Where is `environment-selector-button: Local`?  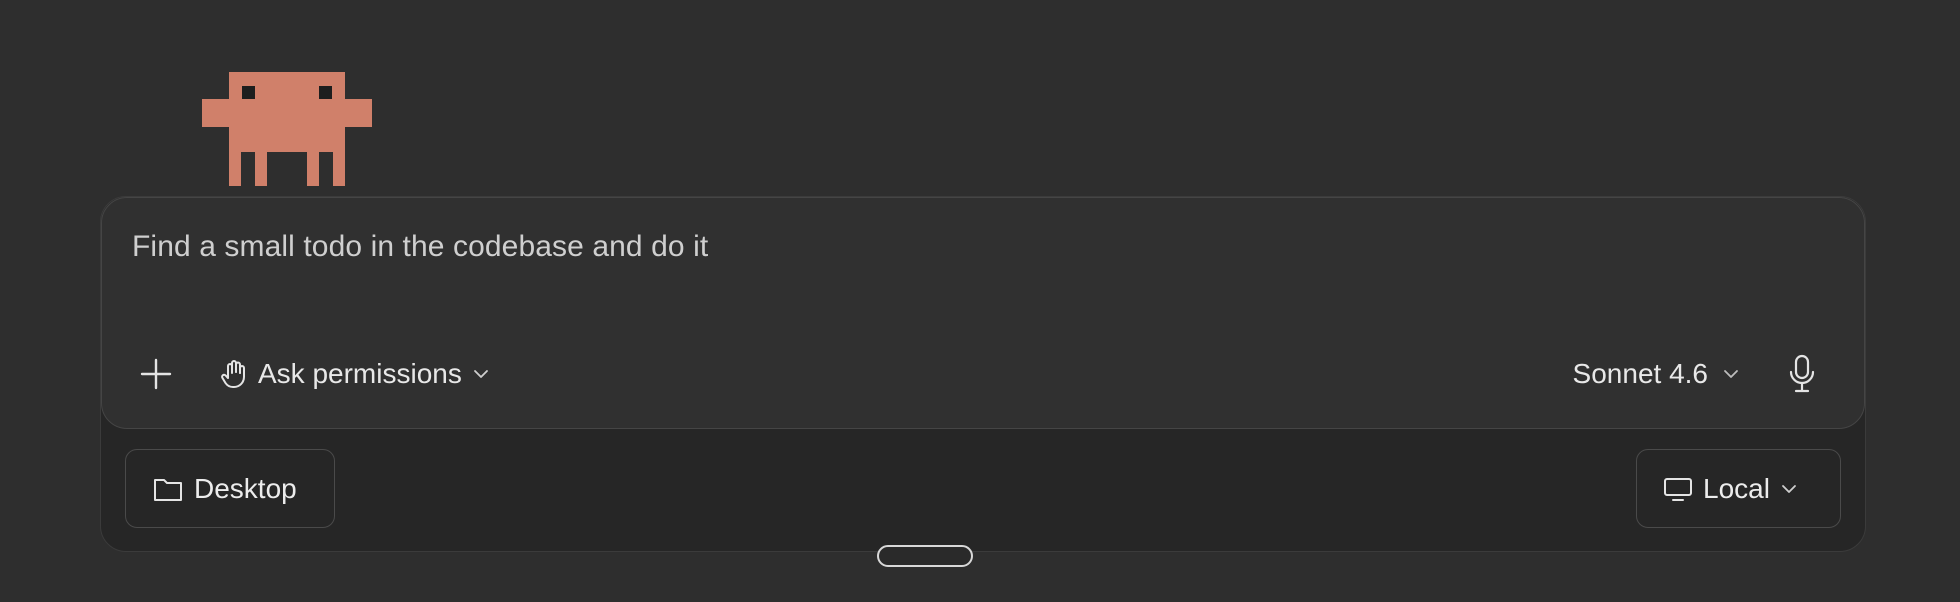 environment-selector-button: Local is located at coordinates (1738, 488).